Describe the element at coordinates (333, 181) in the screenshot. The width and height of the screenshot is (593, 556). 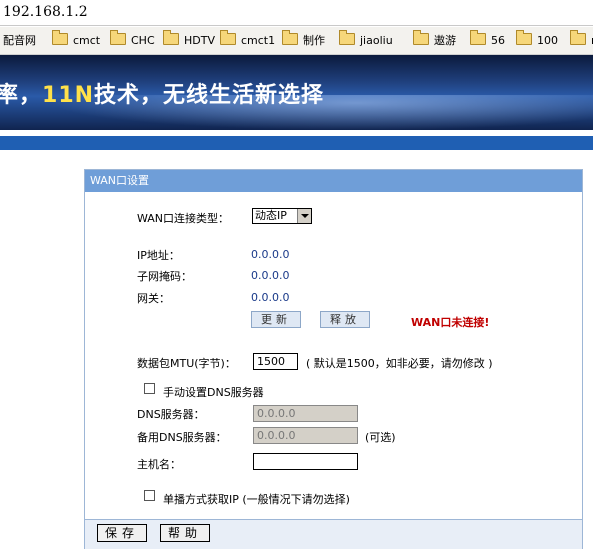
I see `panel-title: WAN口设置` at that location.